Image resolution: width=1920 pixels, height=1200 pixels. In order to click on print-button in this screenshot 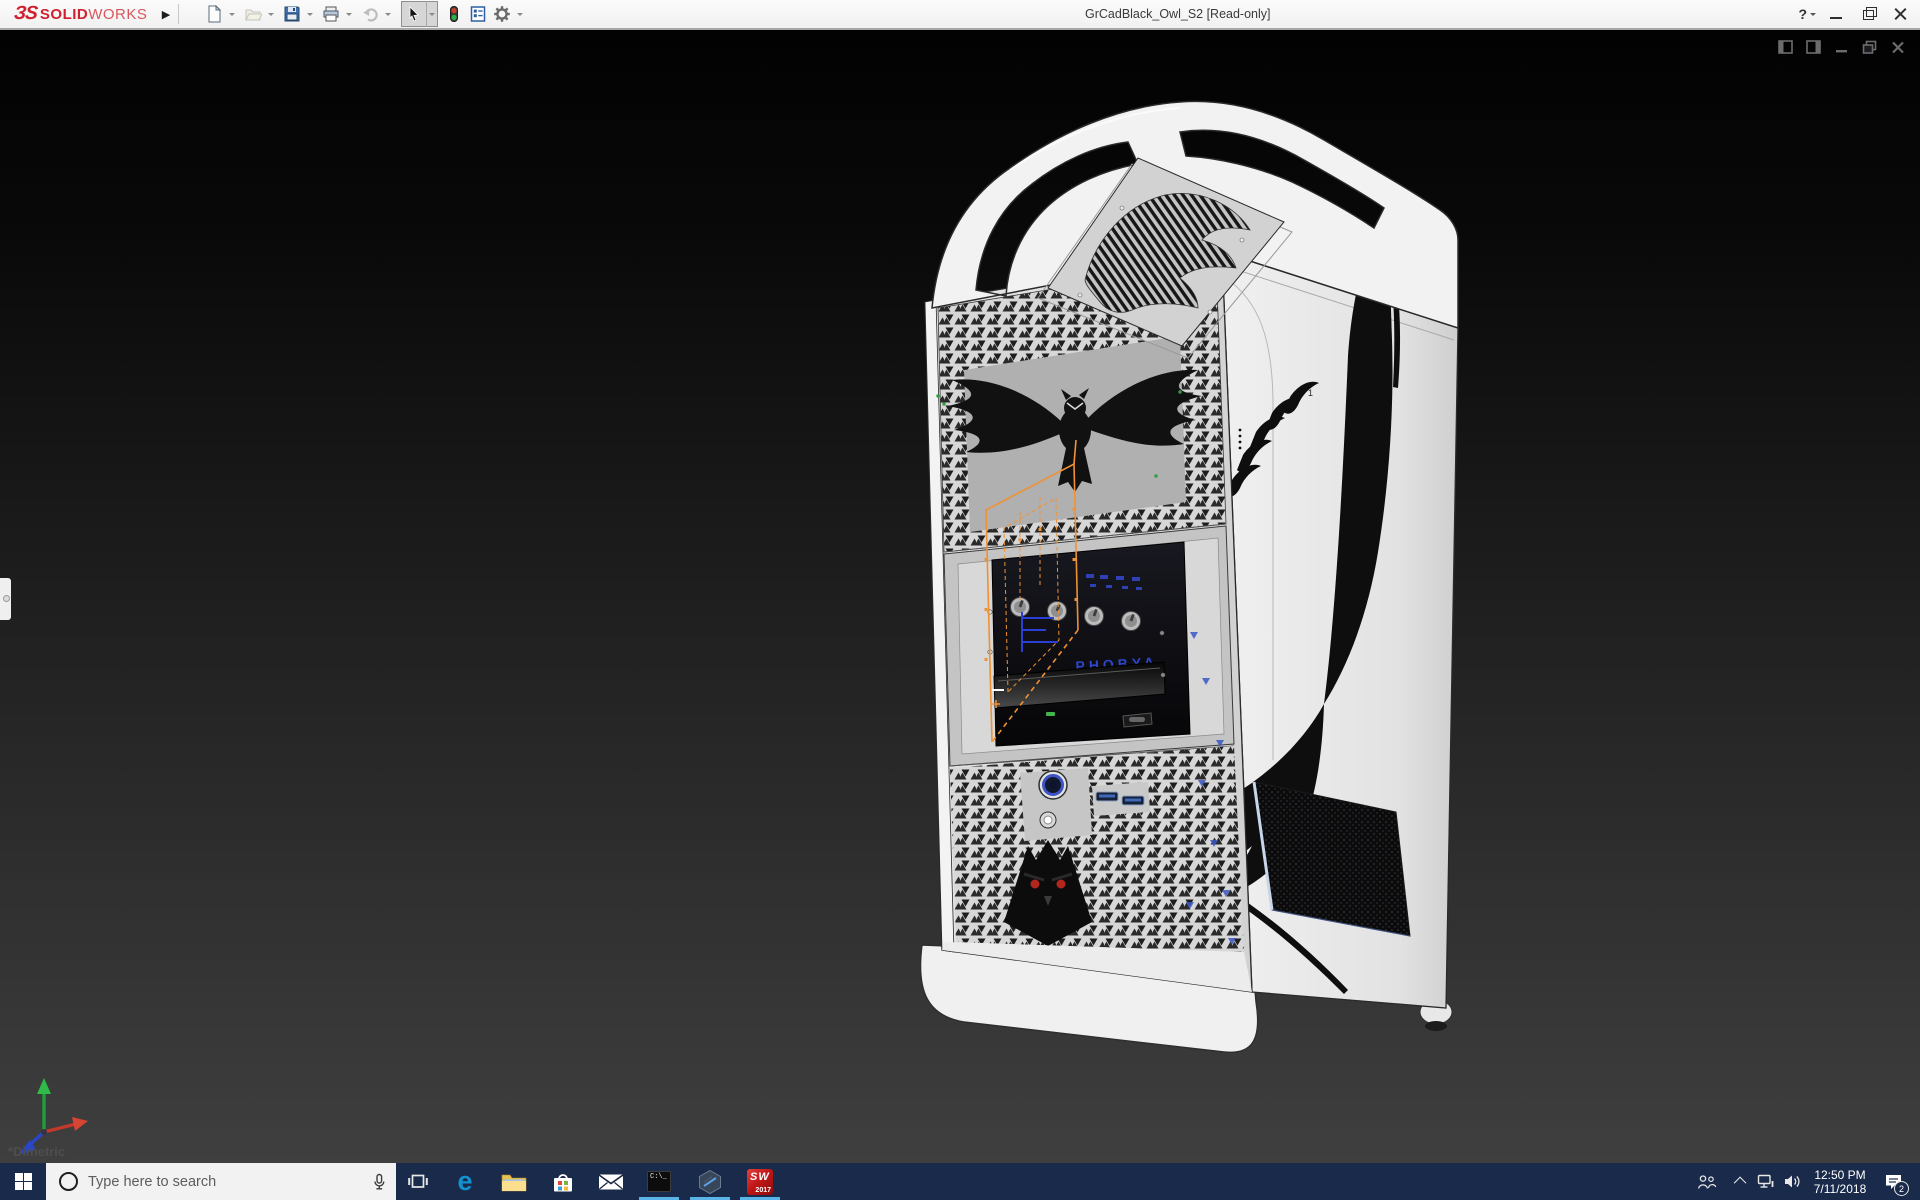, I will do `click(331, 14)`.